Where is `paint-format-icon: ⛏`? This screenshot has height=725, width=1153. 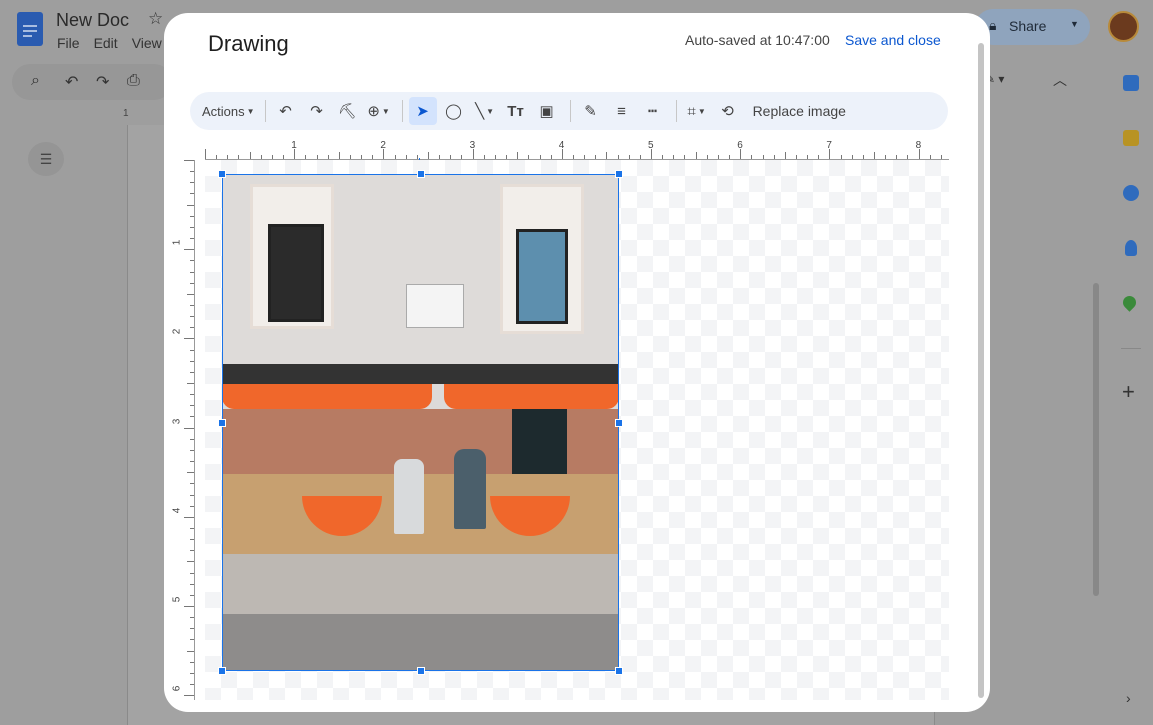 paint-format-icon: ⛏ is located at coordinates (348, 111).